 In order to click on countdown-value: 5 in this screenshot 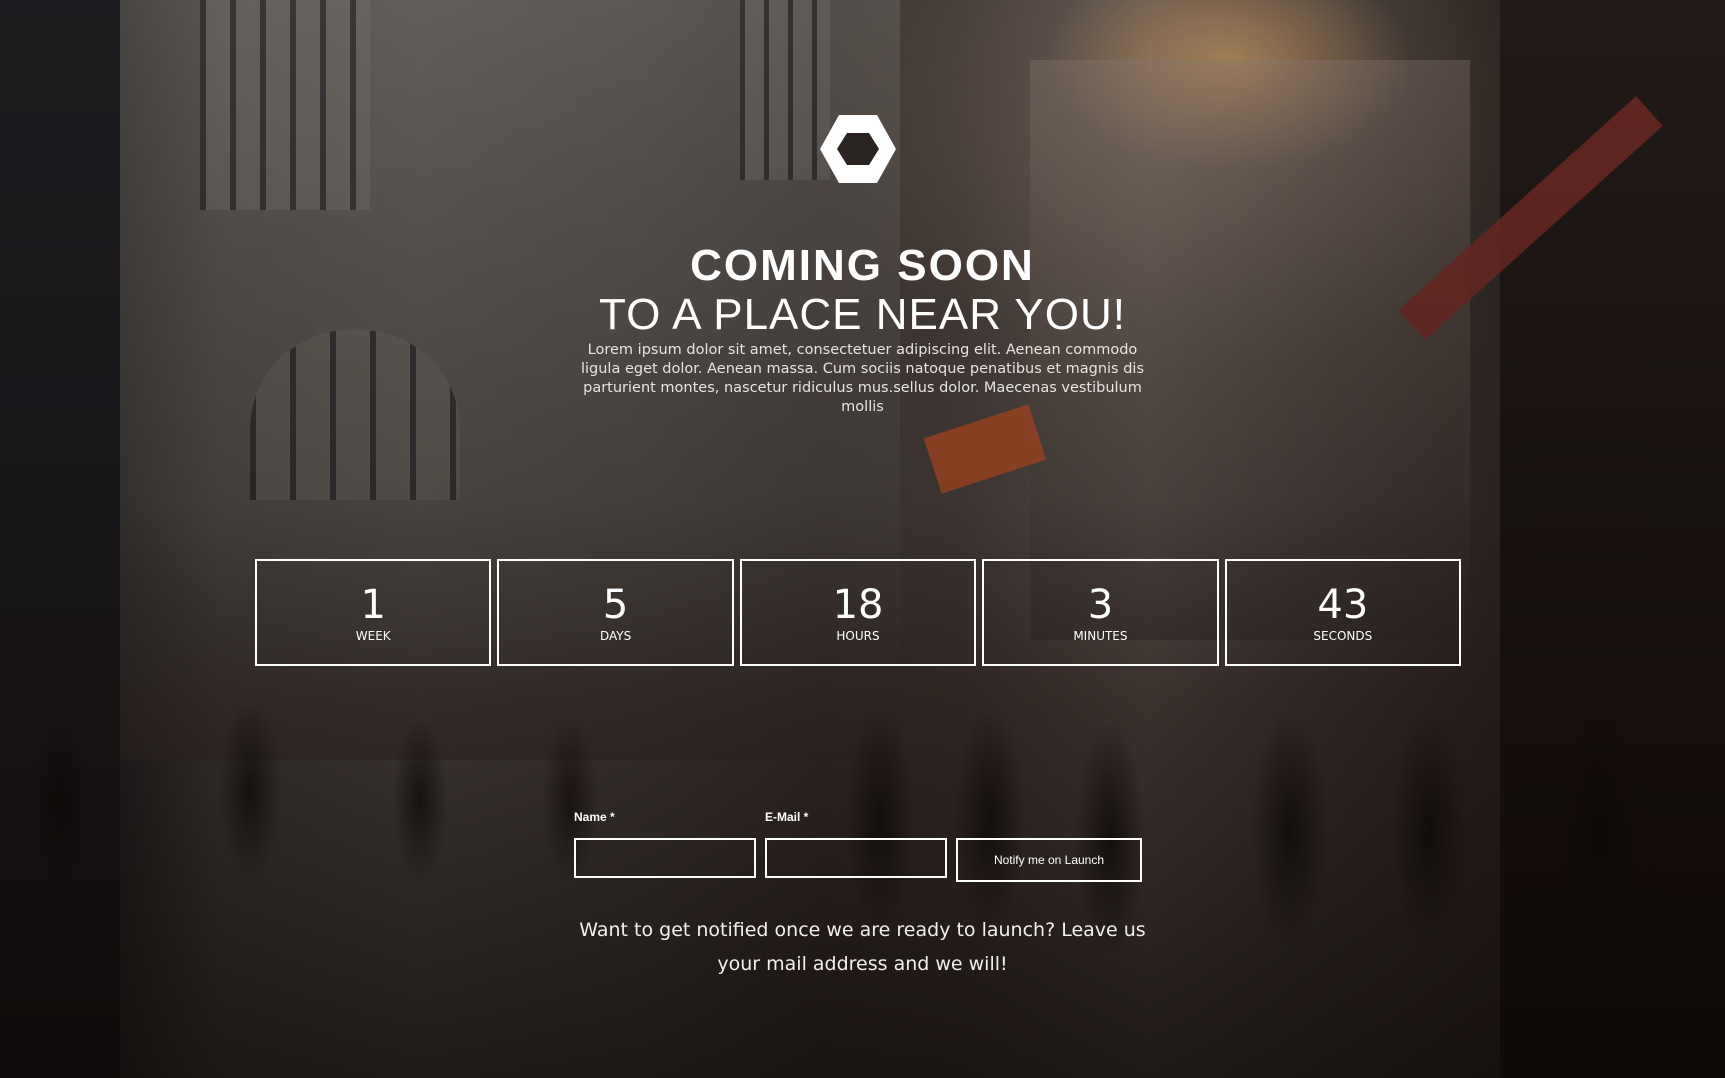, I will do `click(615, 604)`.